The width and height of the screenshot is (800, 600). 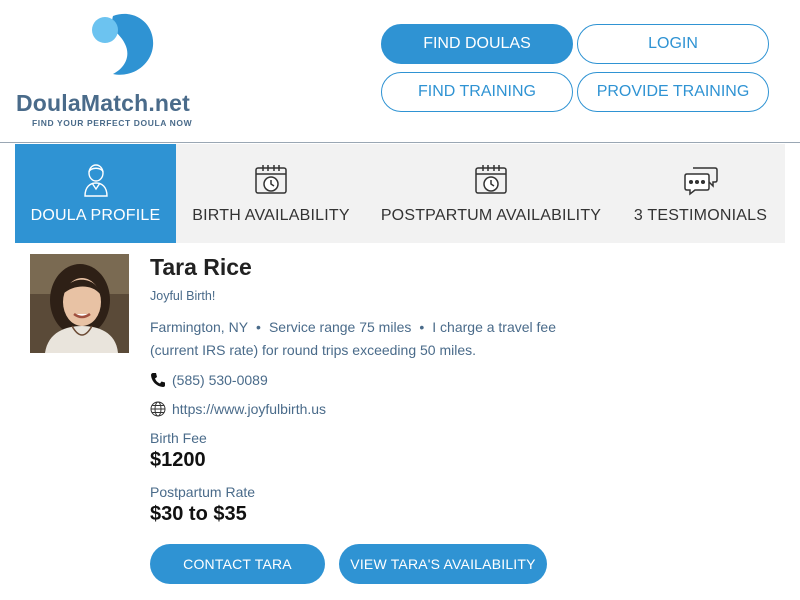 What do you see at coordinates (198, 514) in the screenshot?
I see `postpartum-rate-value: $30 to $35` at bounding box center [198, 514].